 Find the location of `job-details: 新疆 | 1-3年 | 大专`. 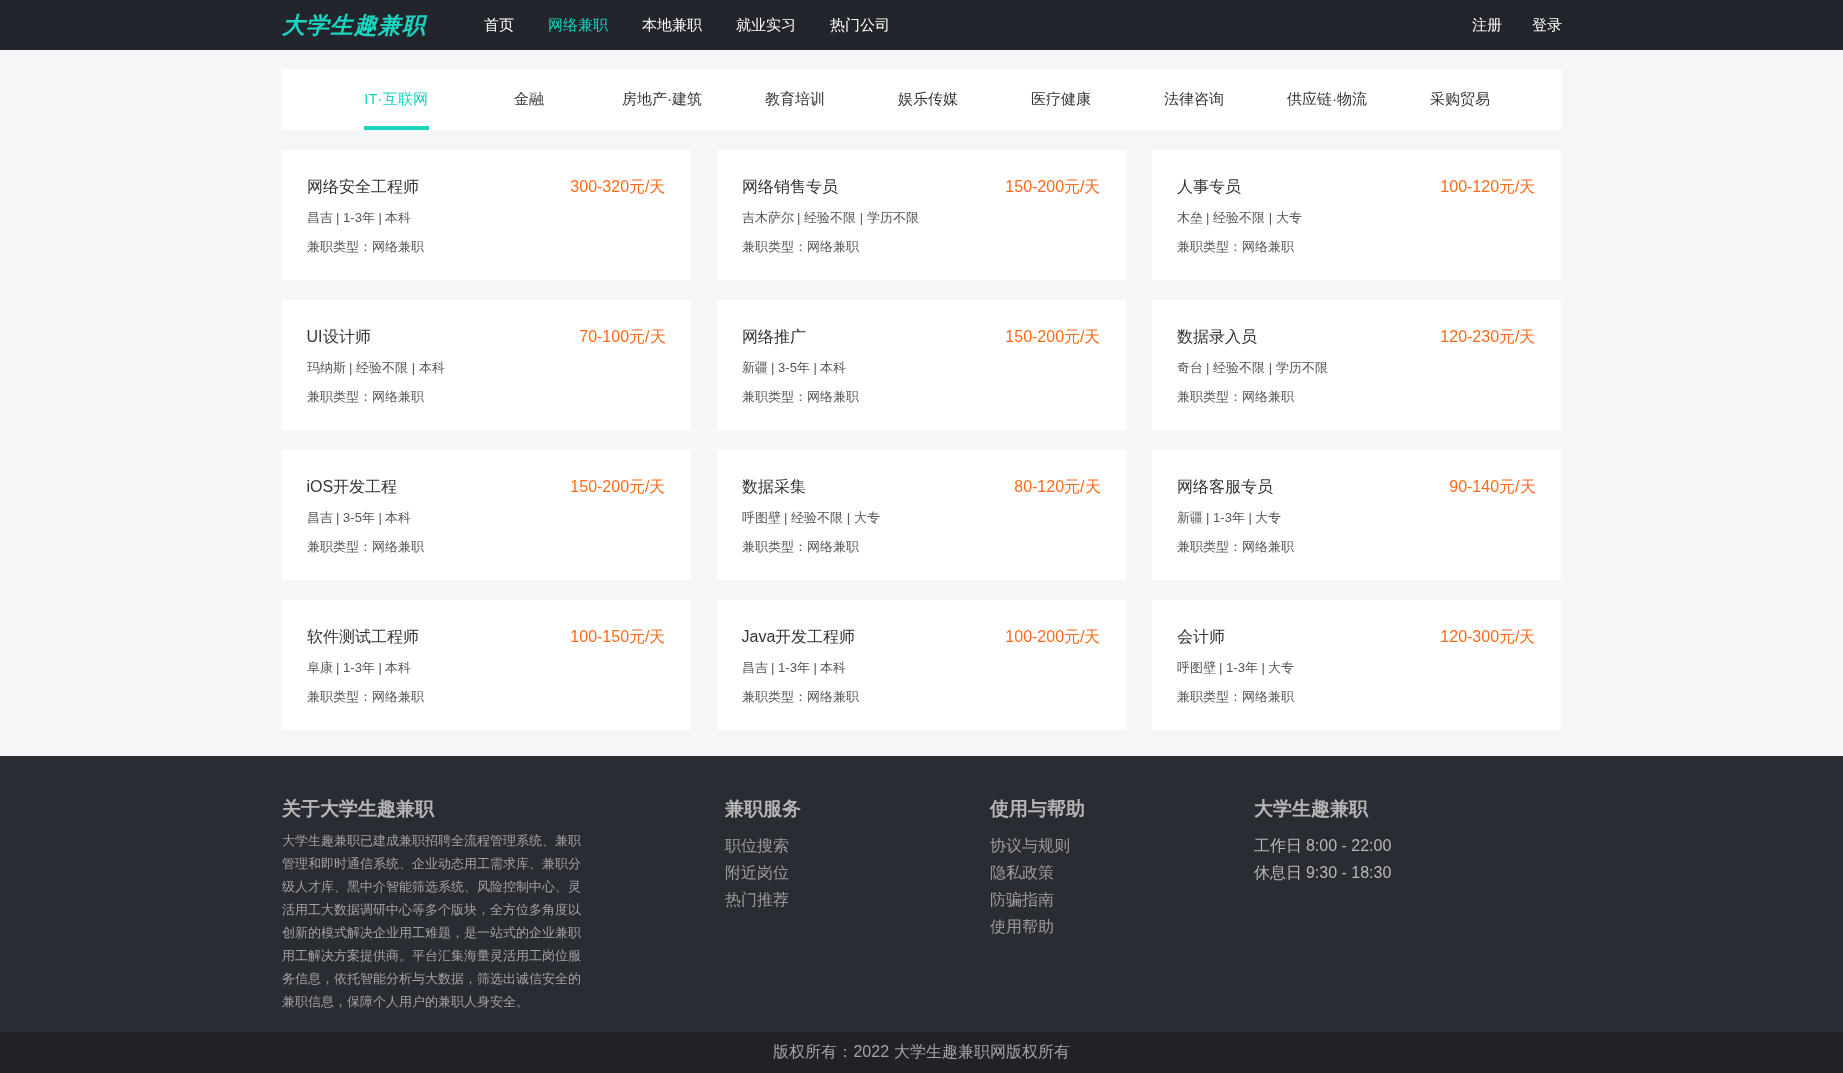

job-details: 新疆 | 1-3年 | 大专 is located at coordinates (1229, 518).